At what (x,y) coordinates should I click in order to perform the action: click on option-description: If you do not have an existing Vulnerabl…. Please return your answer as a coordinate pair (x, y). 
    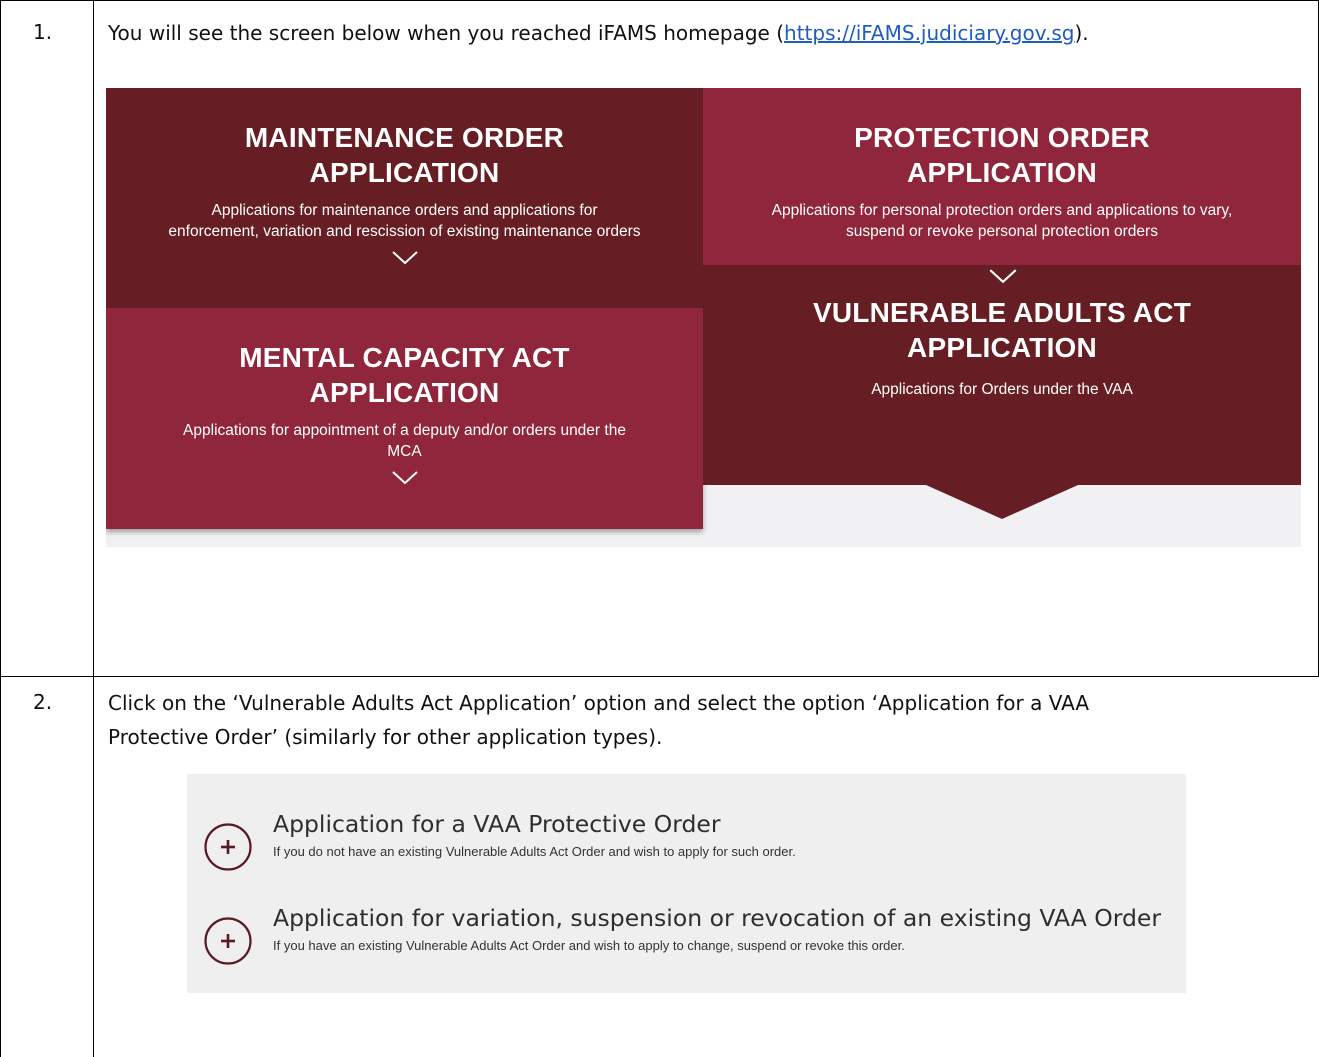
    Looking at the image, I should click on (534, 851).